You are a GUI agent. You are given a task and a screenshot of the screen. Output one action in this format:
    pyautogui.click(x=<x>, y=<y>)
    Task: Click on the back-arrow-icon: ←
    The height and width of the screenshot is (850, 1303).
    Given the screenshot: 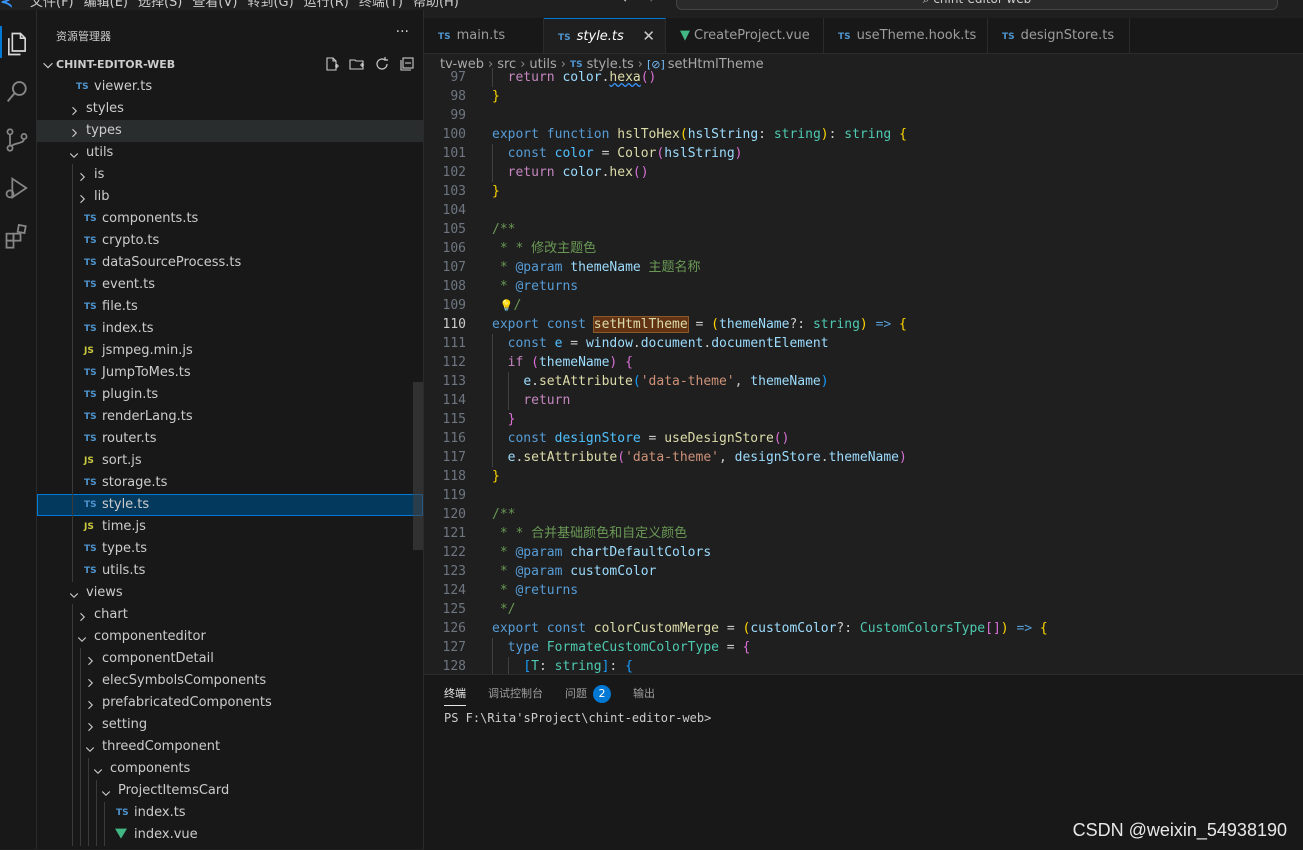 What is the action you would take?
    pyautogui.click(x=628, y=3)
    